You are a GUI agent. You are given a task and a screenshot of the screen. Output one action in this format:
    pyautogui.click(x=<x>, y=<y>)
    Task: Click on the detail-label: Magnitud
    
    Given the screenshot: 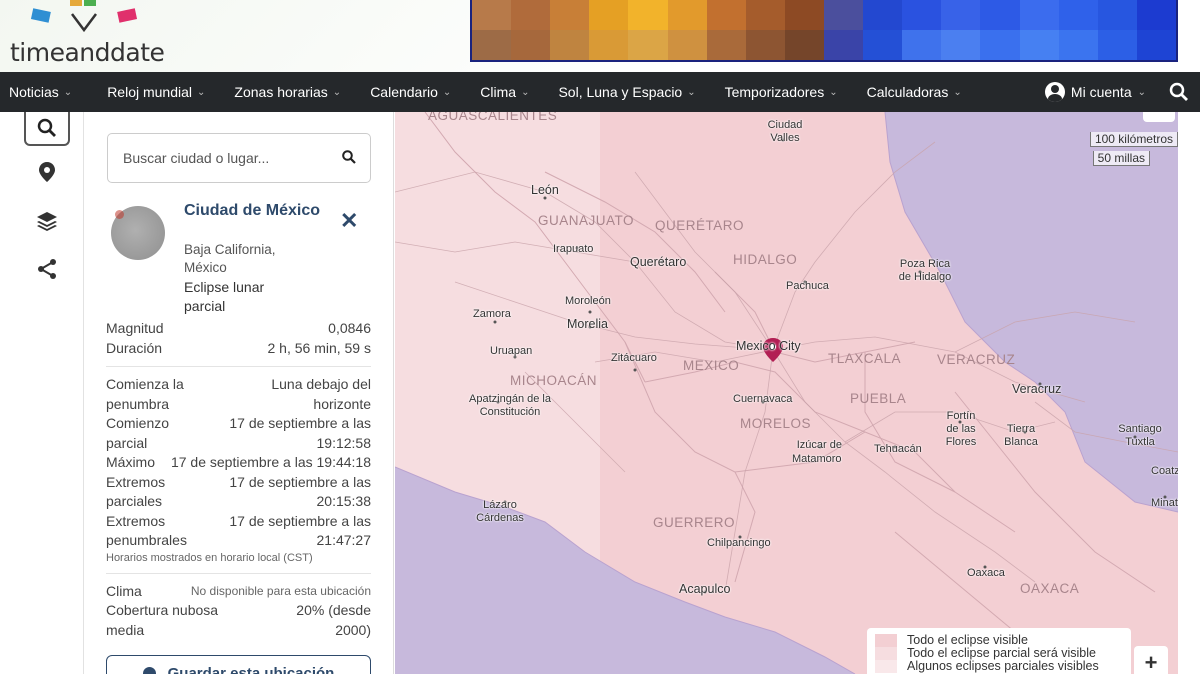 What is the action you would take?
    pyautogui.click(x=135, y=328)
    